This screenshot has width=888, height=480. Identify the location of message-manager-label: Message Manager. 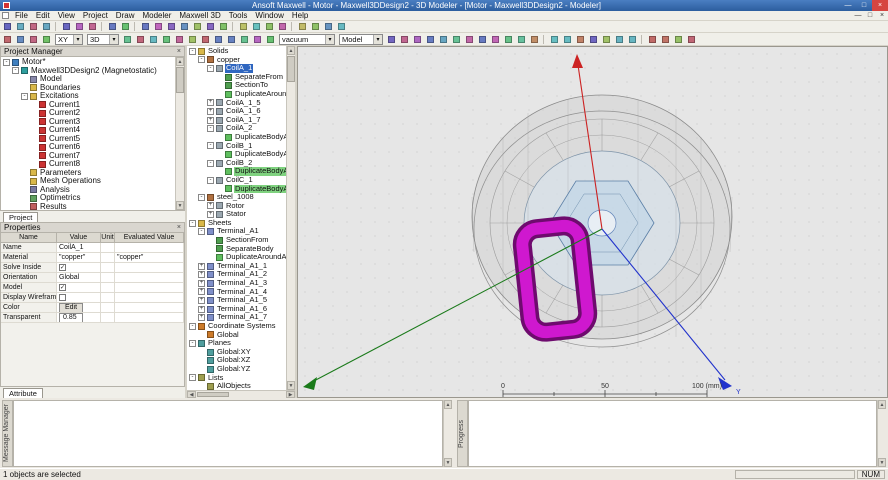
(7, 433).